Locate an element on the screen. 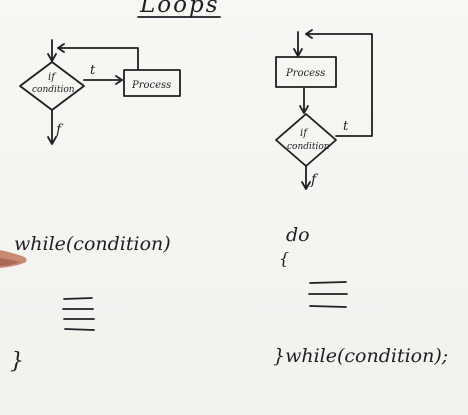 The image size is (468, 415). dowhile-condition-label: condition is located at coordinates (308, 147).